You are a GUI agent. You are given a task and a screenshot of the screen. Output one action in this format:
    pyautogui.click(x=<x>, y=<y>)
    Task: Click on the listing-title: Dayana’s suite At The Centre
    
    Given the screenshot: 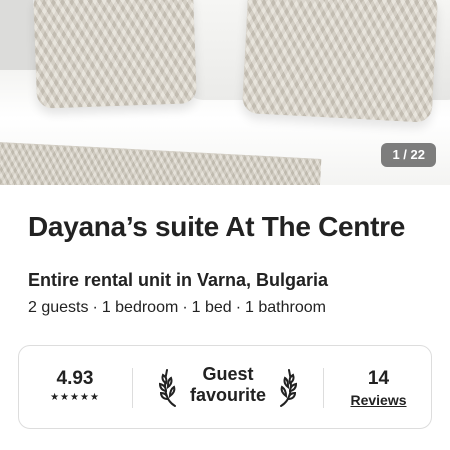 What is the action you would take?
    pyautogui.click(x=216, y=226)
    